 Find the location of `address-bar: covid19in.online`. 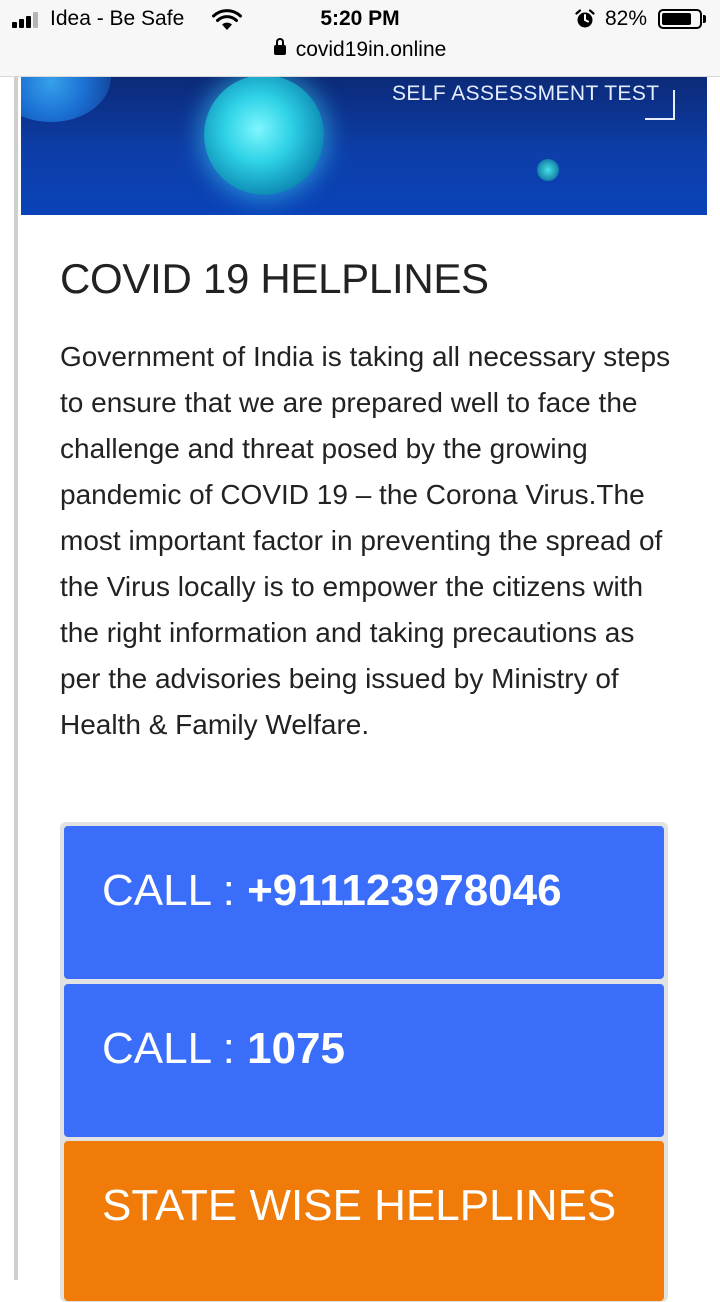

address-bar: covid19in.online is located at coordinates (360, 50).